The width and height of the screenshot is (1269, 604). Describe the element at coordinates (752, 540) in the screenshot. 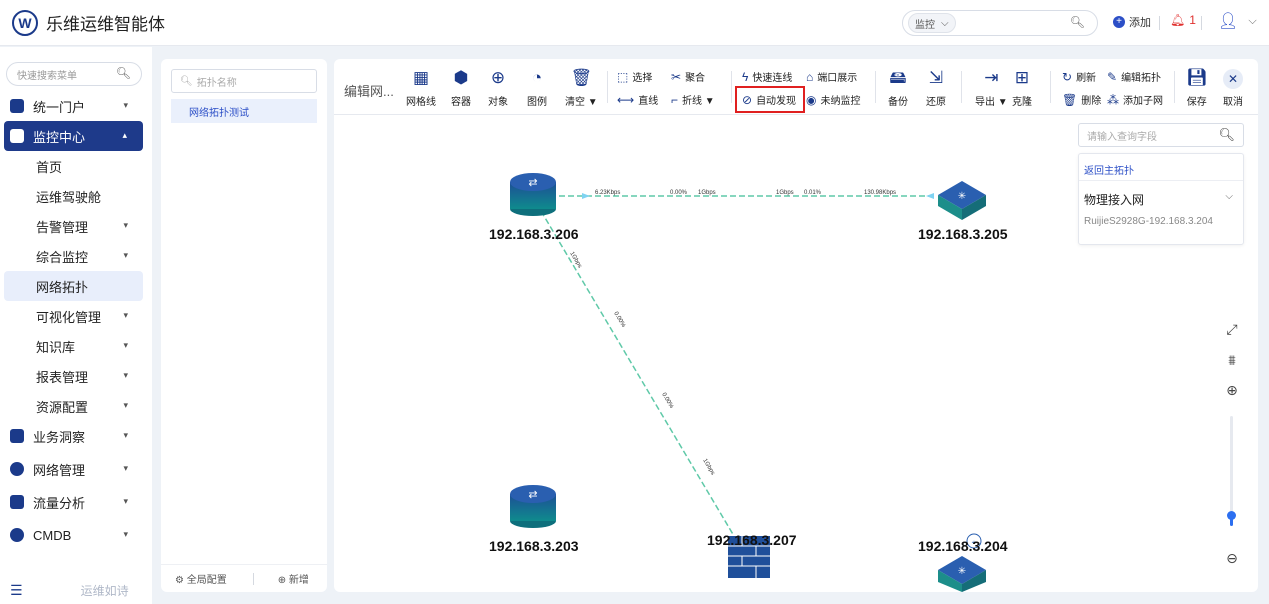

I see `node-label-207: 192.168.3.207` at that location.